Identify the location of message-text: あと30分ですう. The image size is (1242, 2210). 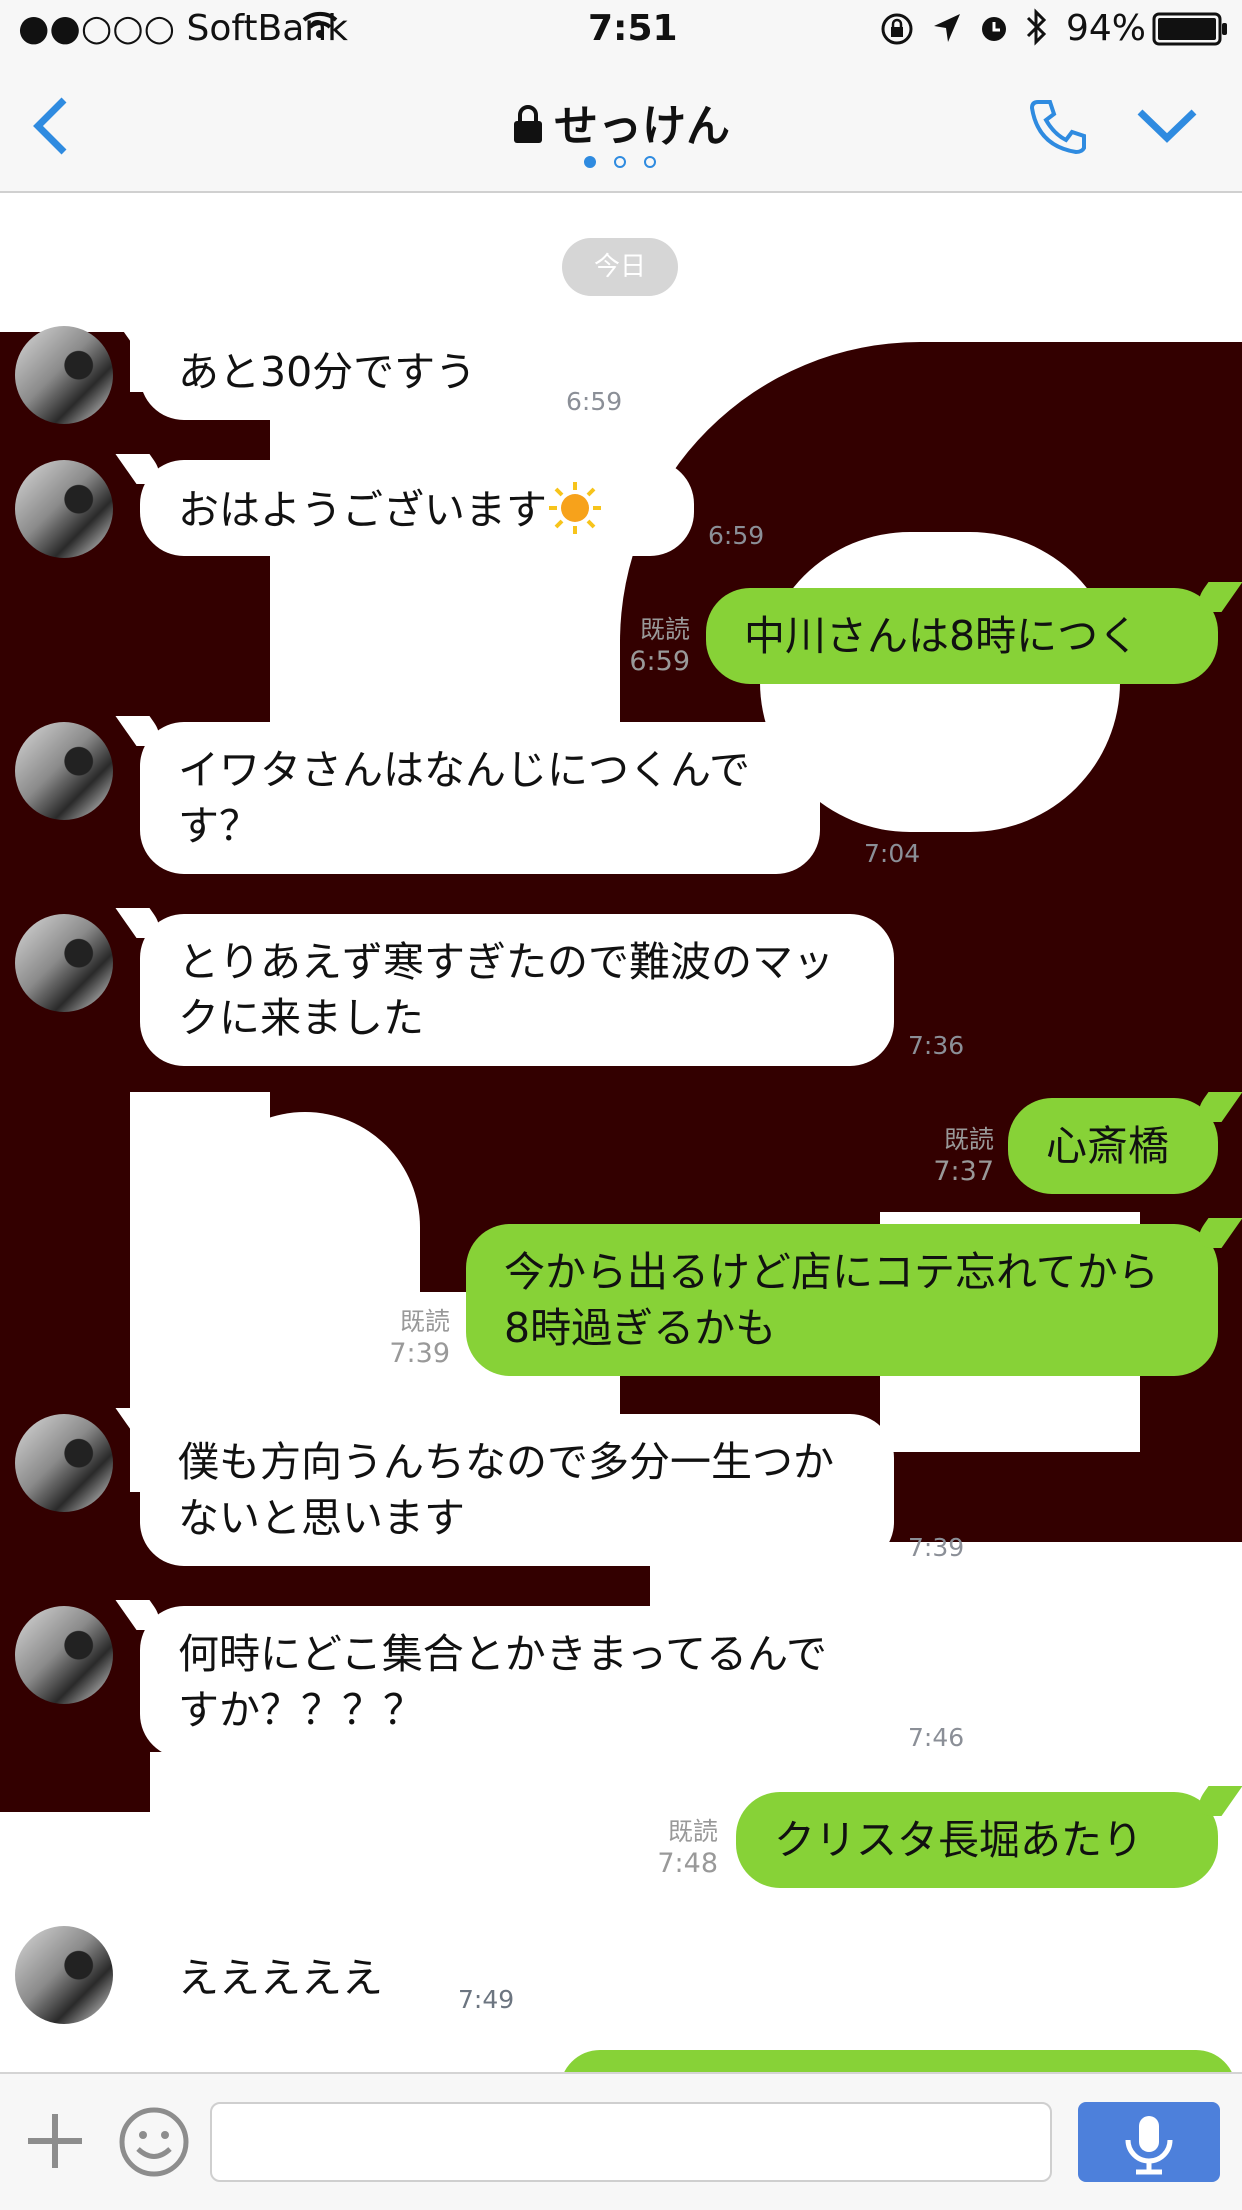
(327, 372).